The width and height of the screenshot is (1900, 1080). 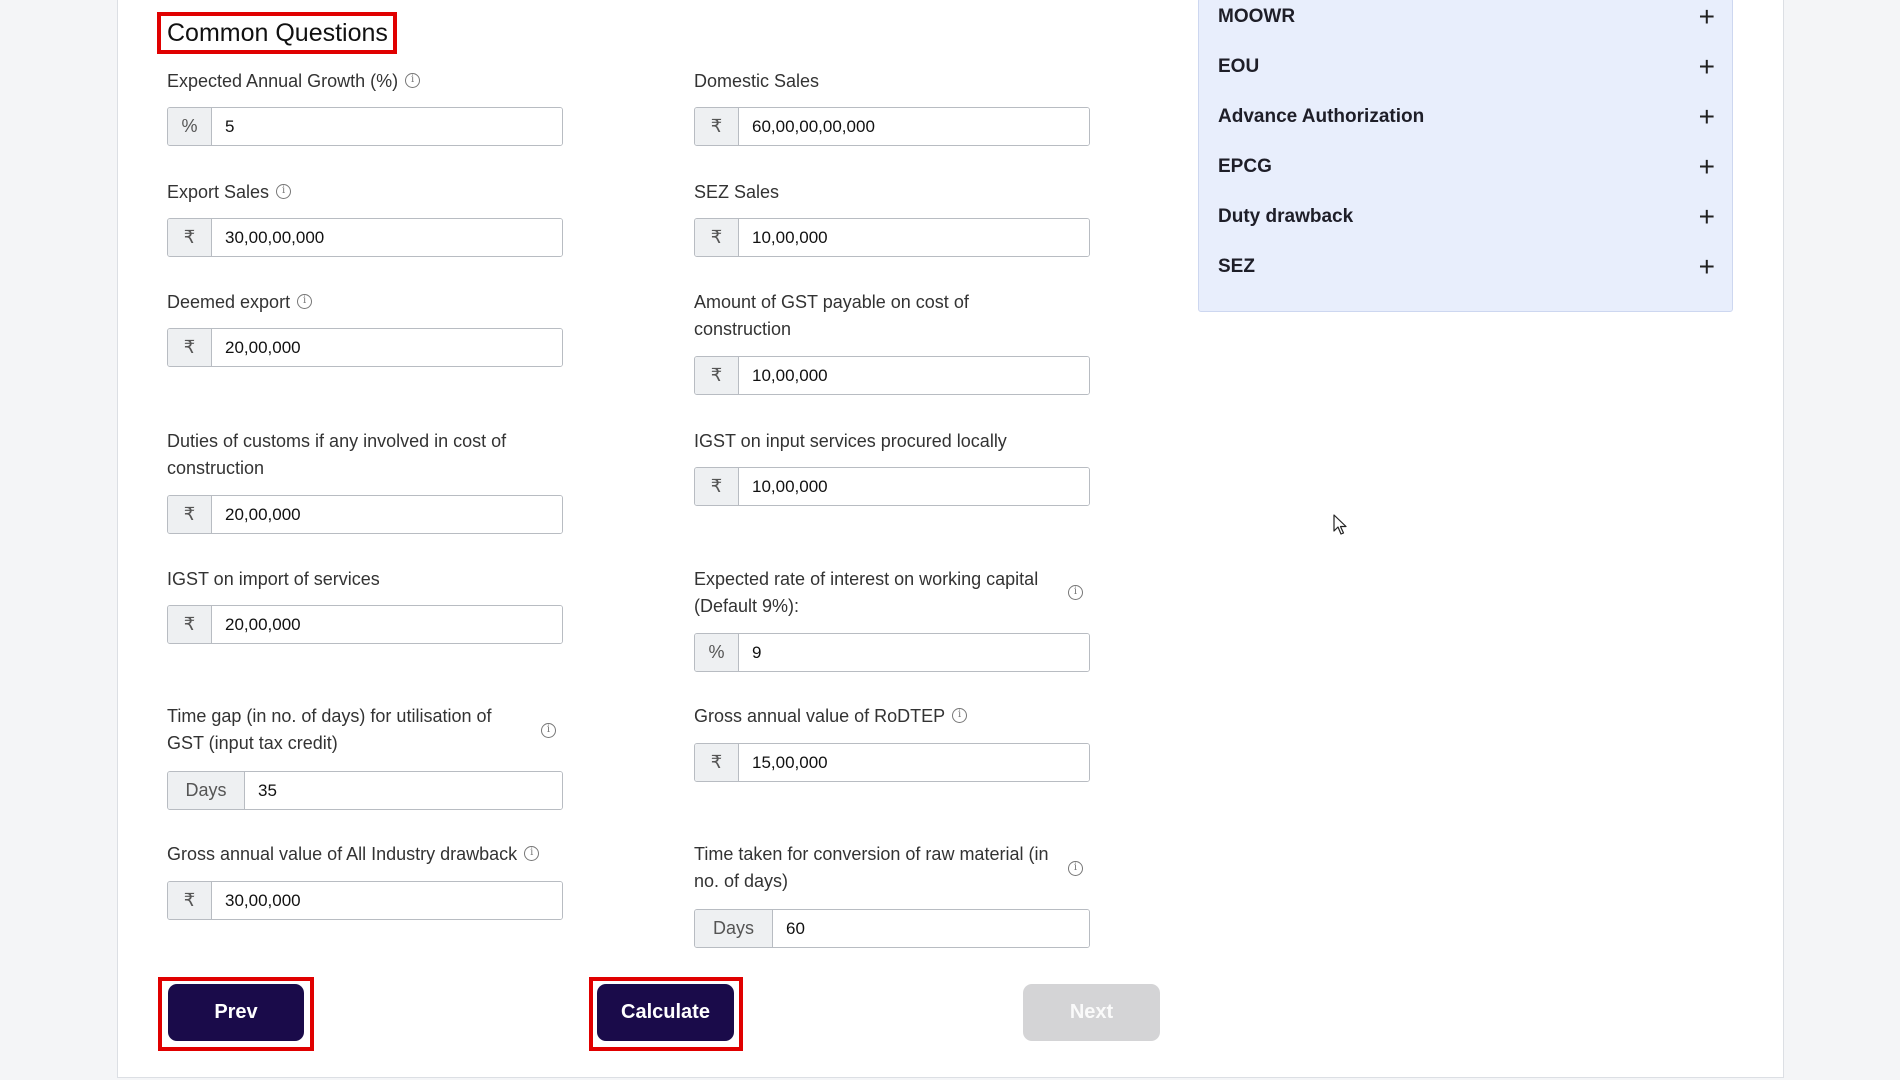 What do you see at coordinates (914, 762) in the screenshot?
I see `rodtep-input` at bounding box center [914, 762].